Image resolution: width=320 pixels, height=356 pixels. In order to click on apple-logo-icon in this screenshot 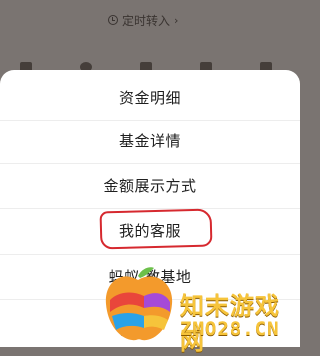, I will do `click(139, 304)`.